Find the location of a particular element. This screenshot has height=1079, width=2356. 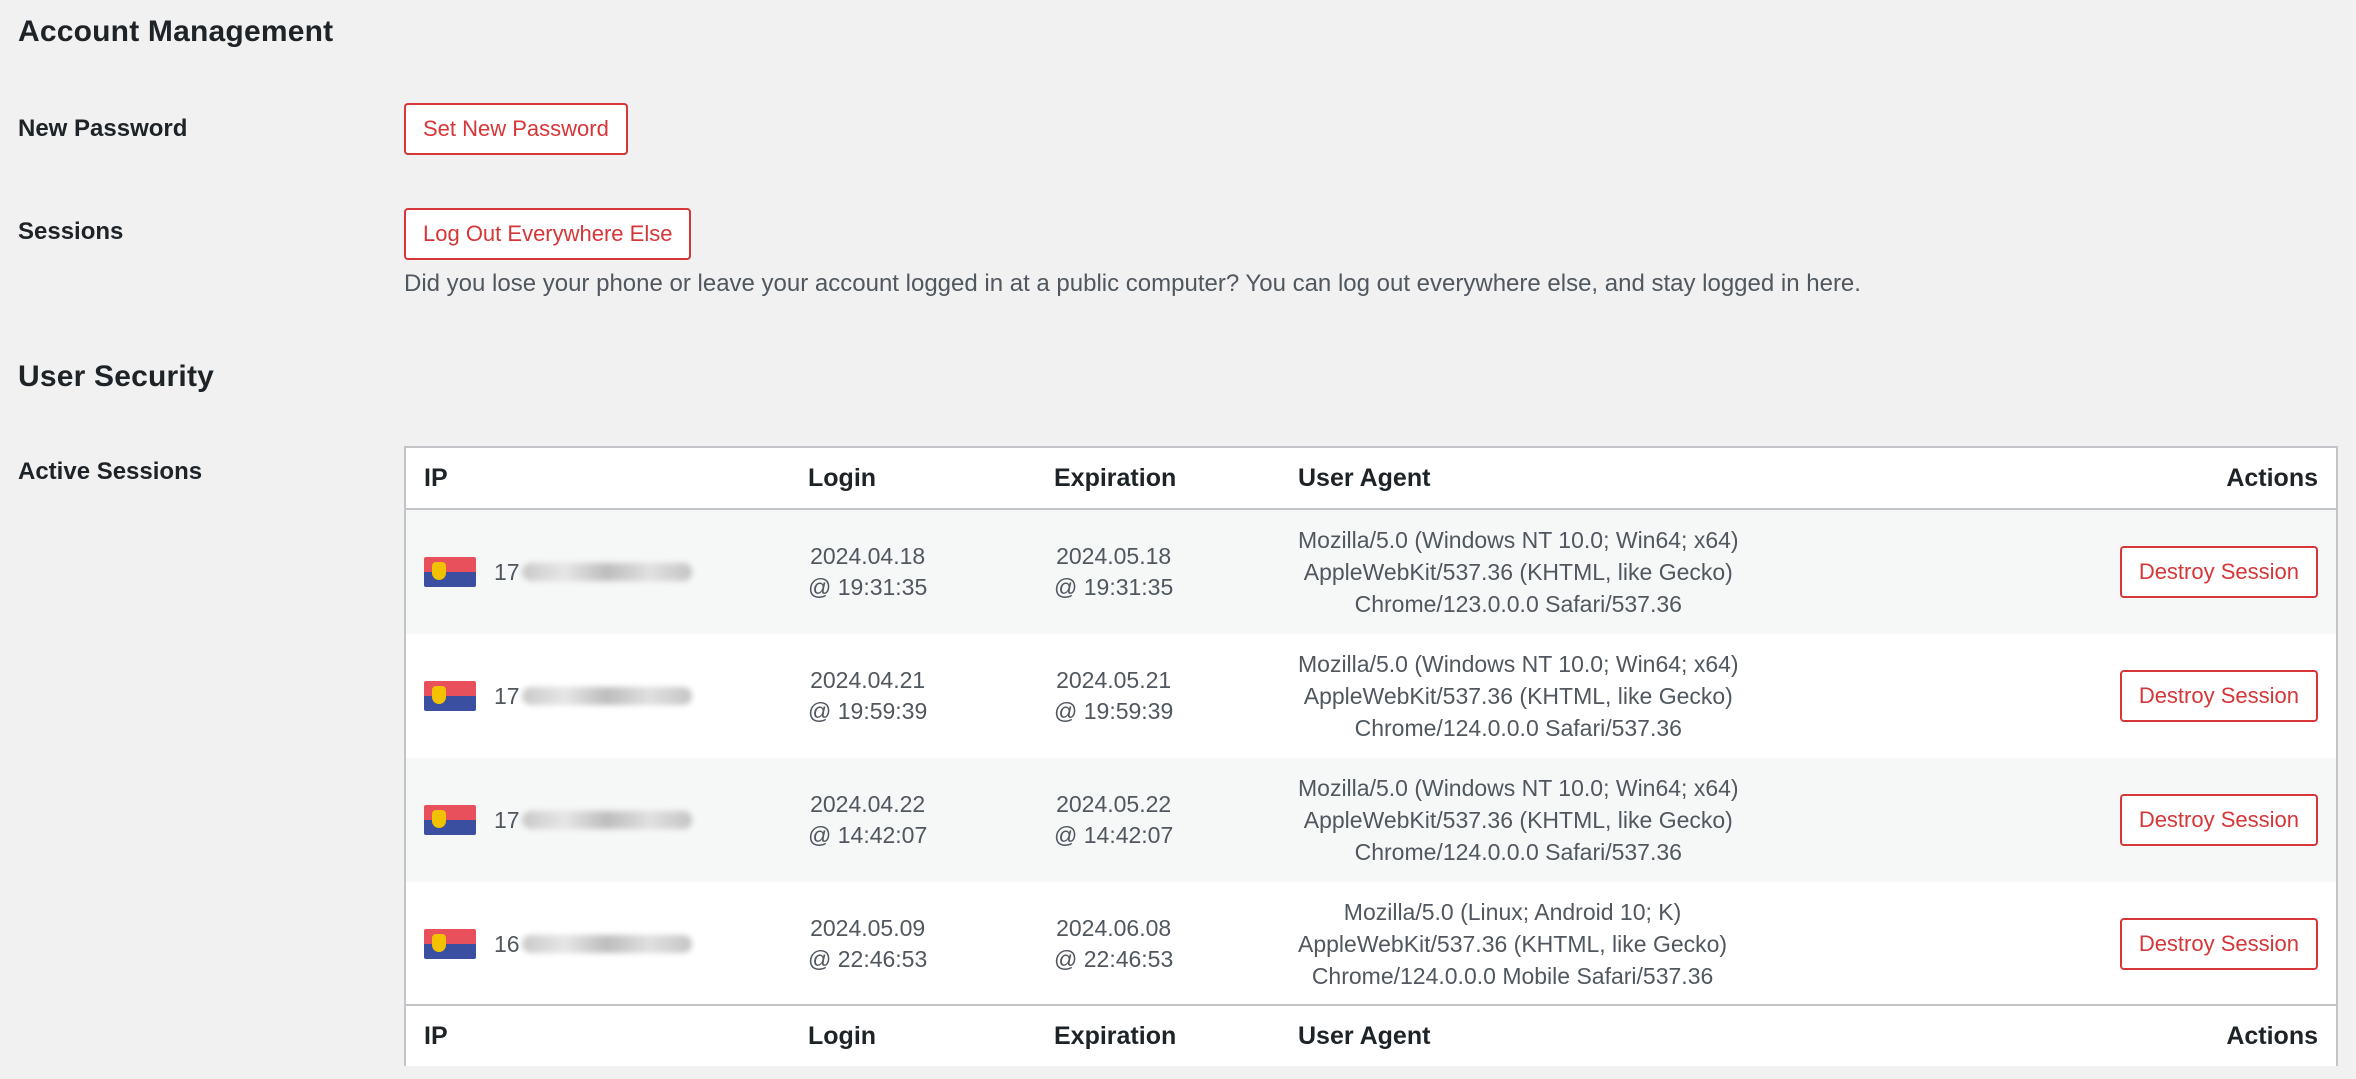

footer-actions: Actions is located at coordinates (2272, 1035).